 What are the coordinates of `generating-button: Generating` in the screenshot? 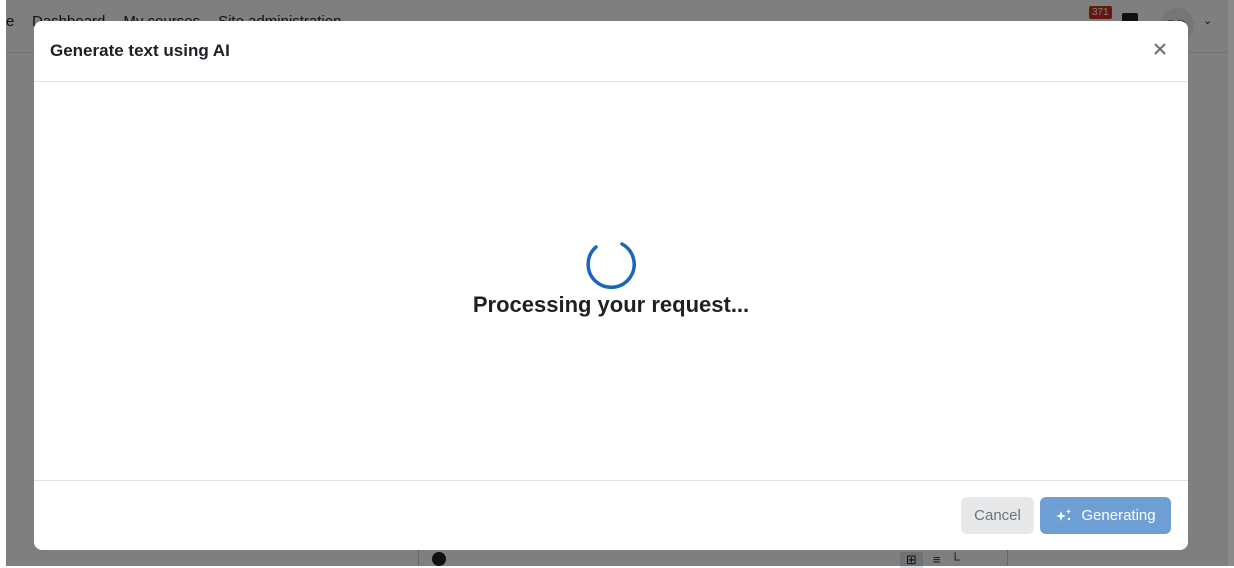 It's located at (1105, 515).